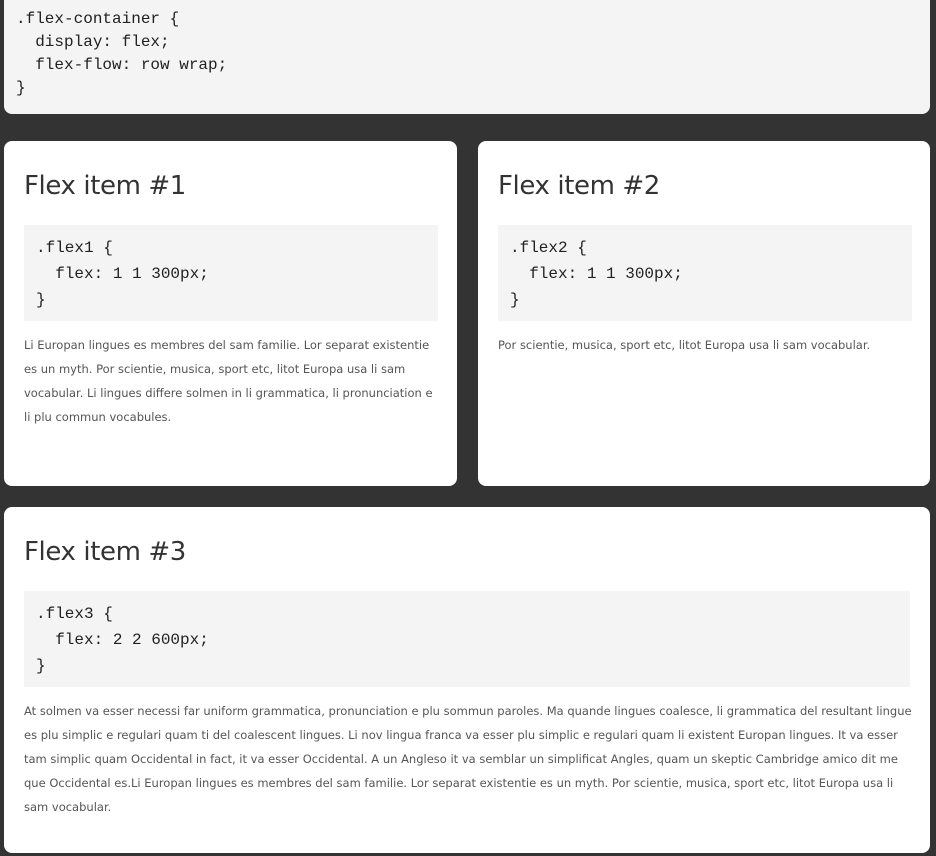 This screenshot has height=856, width=936. I want to click on flex-item-1-code-block: .flex1 { flex: 1 1 300px; }, so click(231, 273).